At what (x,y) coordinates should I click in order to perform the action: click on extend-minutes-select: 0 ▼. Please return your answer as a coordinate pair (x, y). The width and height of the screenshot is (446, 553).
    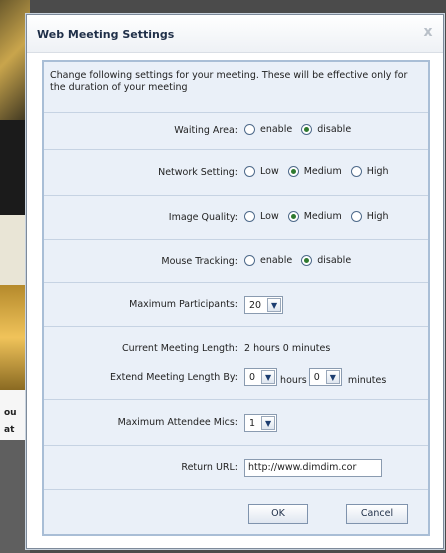
    Looking at the image, I should click on (325, 377).